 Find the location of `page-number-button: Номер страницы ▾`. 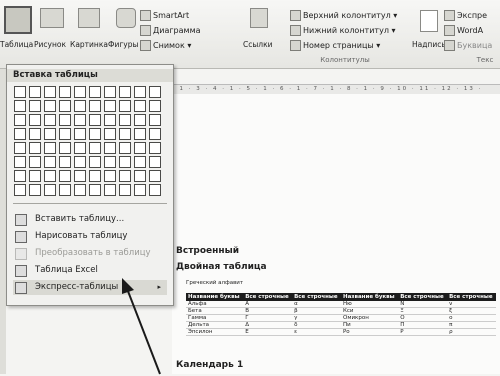

page-number-button: Номер страницы ▾ is located at coordinates (335, 45).